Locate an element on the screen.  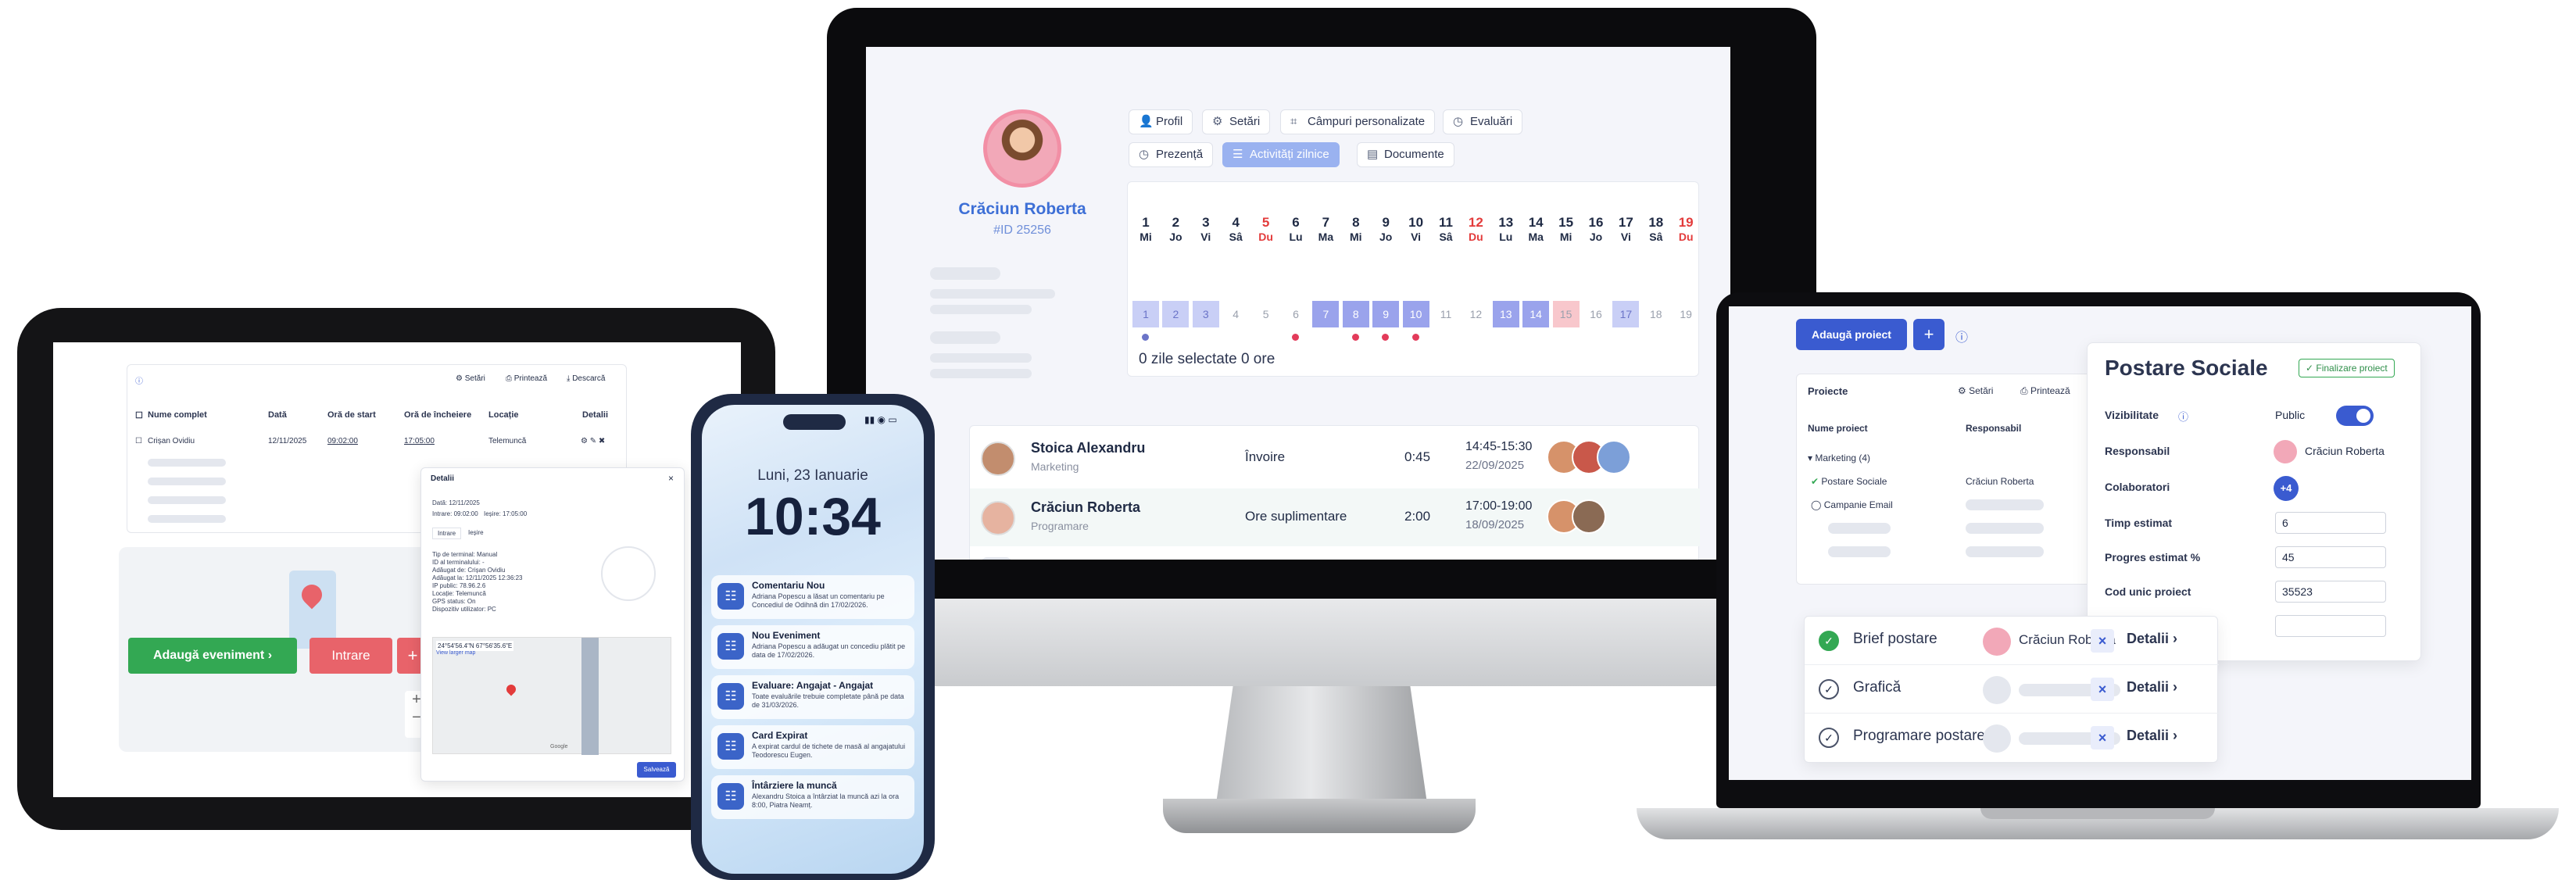
printer-icon: ⎙ is located at coordinates (2025, 391).